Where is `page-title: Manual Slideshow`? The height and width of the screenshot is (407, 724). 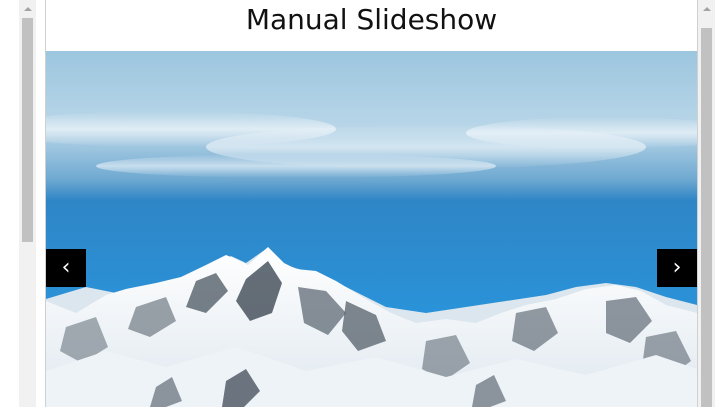
page-title: Manual Slideshow is located at coordinates (371, 19).